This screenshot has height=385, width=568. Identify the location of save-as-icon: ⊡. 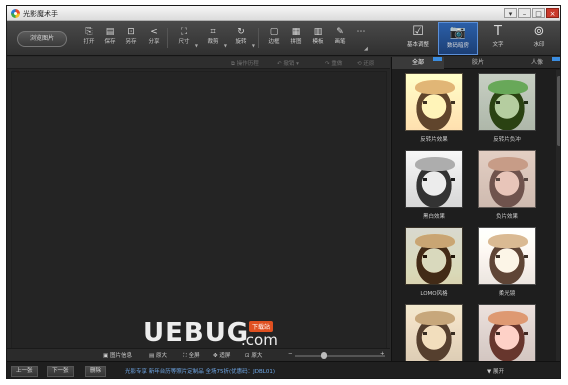
(131, 32).